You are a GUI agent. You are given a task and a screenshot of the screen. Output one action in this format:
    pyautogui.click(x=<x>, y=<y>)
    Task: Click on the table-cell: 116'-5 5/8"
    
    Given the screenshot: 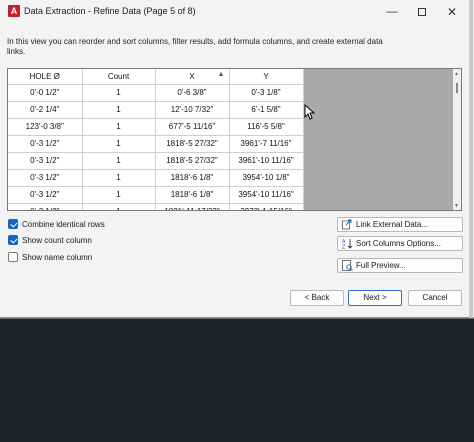 What is the action you would take?
    pyautogui.click(x=266, y=127)
    